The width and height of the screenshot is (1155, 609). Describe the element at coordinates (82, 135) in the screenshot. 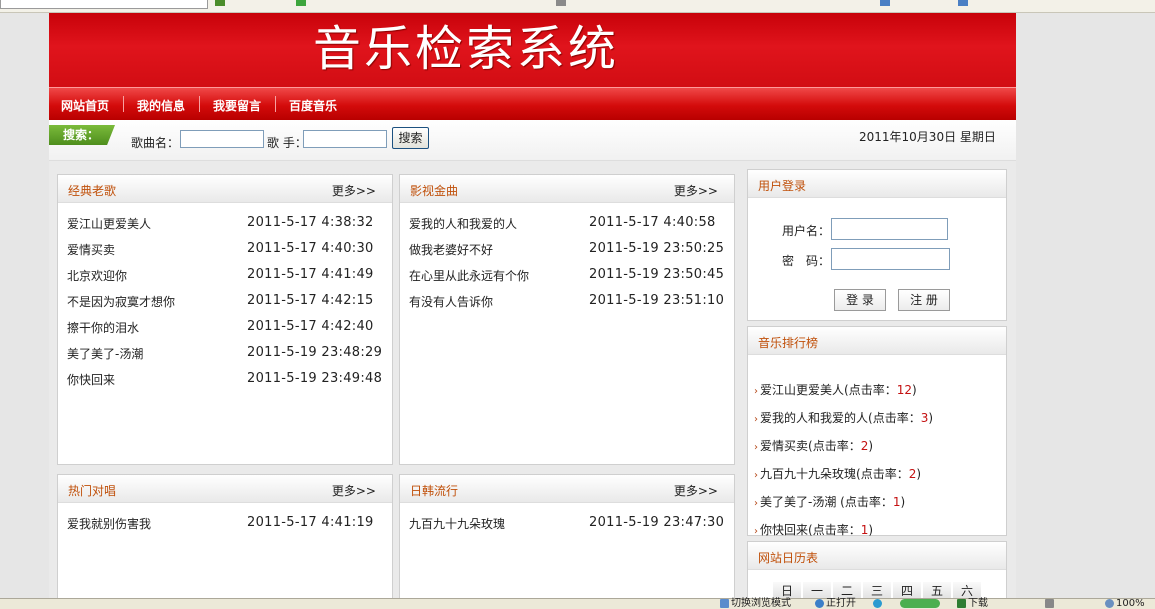

I see `search-tag: 搜索：` at that location.